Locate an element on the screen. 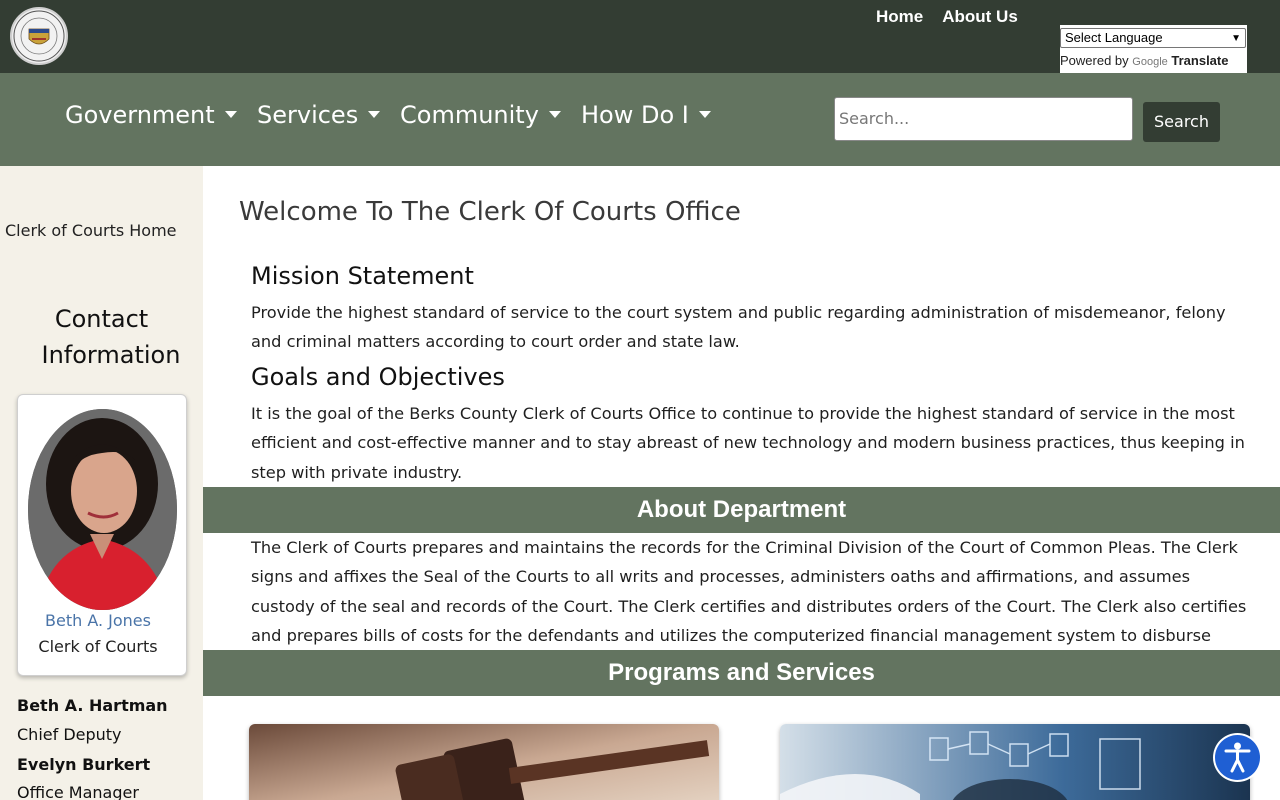 Image resolution: width=1280 pixels, height=800 pixels. staff-name: Evelyn Burkert is located at coordinates (84, 764).